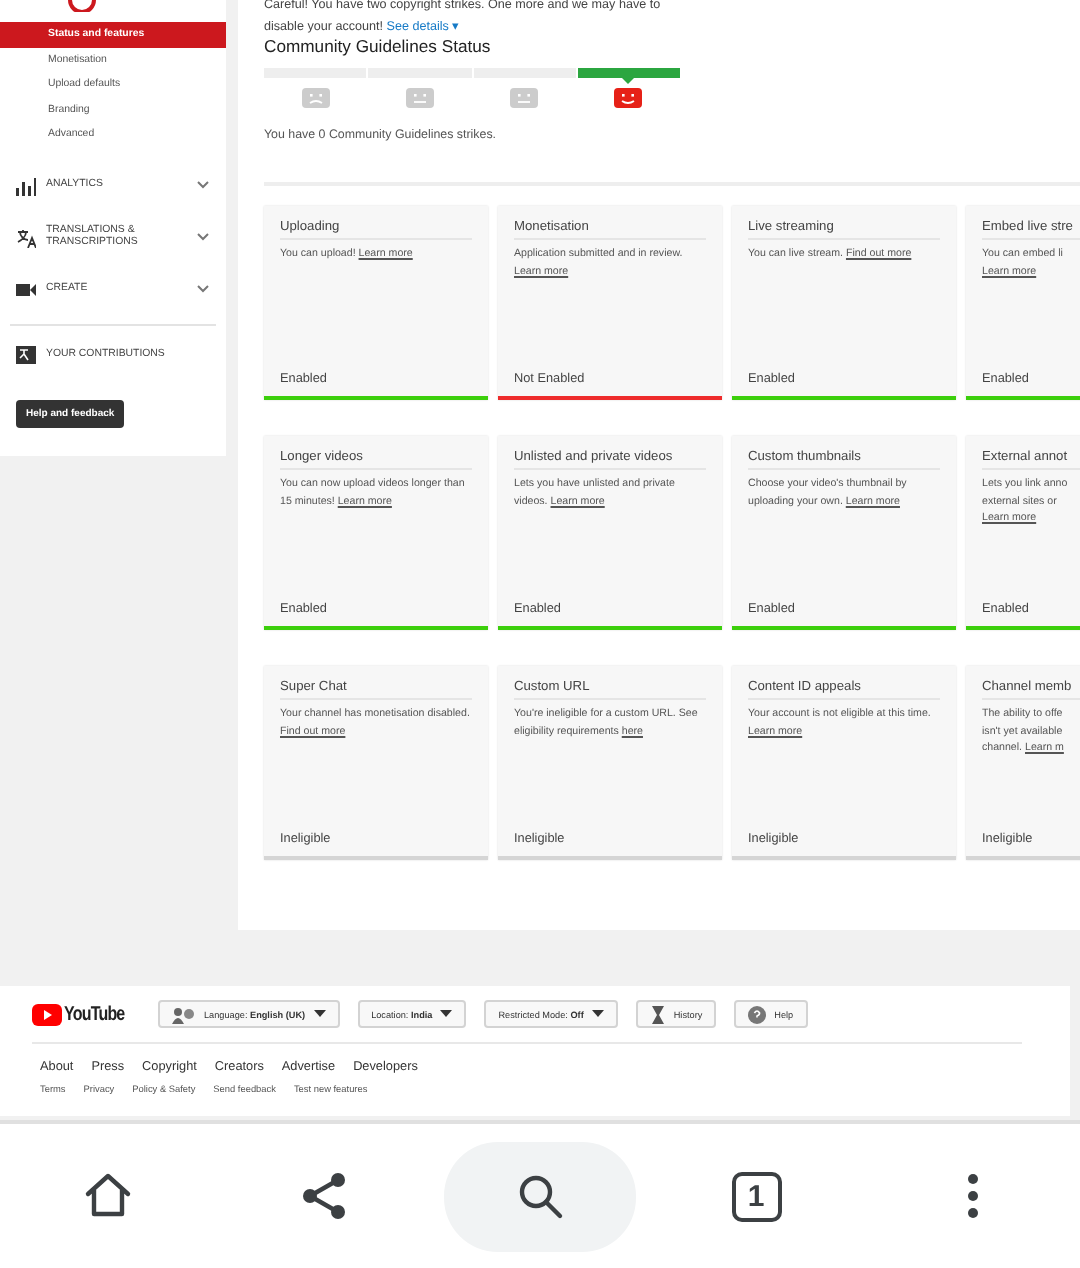  Describe the element at coordinates (86, 1014) in the screenshot. I see `youtube-logo: YouTube` at that location.